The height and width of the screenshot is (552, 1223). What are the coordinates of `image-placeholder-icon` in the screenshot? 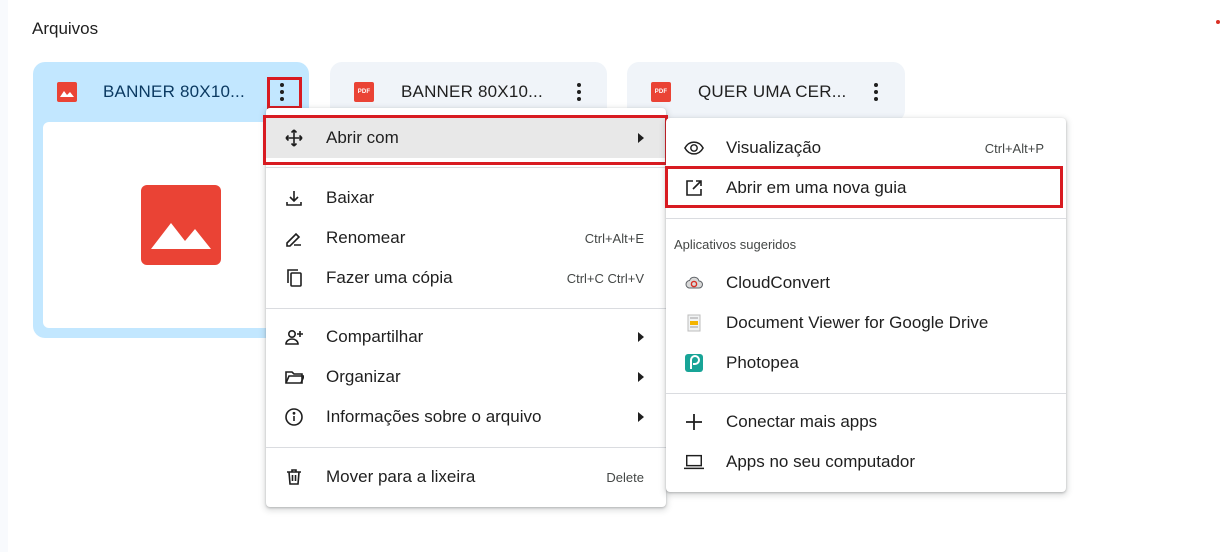 It's located at (181, 225).